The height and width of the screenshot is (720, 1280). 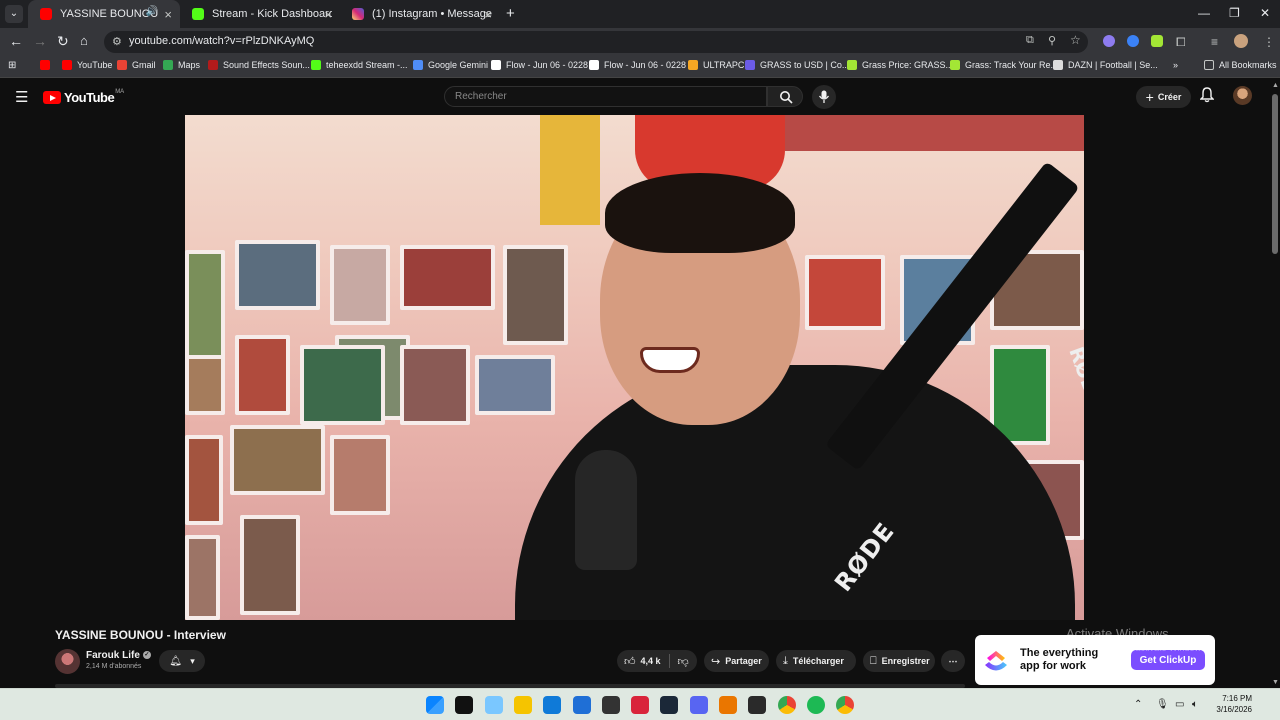 What do you see at coordinates (182, 661) in the screenshot?
I see `subscription-bell-button: 🔔︎ ▾` at bounding box center [182, 661].